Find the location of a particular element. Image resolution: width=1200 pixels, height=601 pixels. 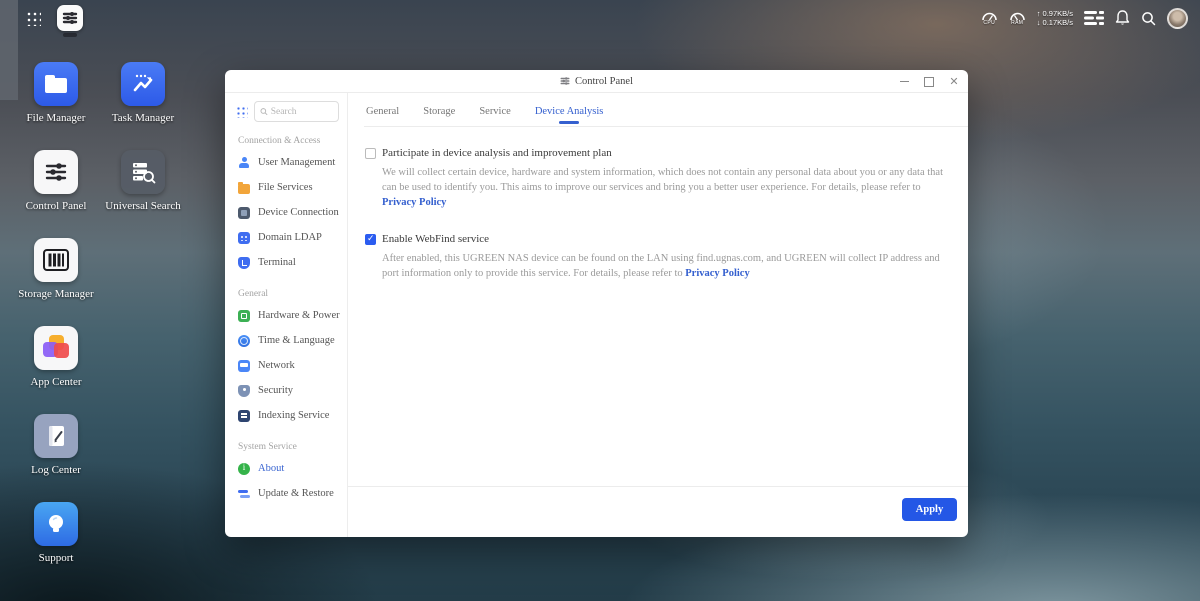

desktop-icon-label: Storage Manager is located at coordinates (56, 294).